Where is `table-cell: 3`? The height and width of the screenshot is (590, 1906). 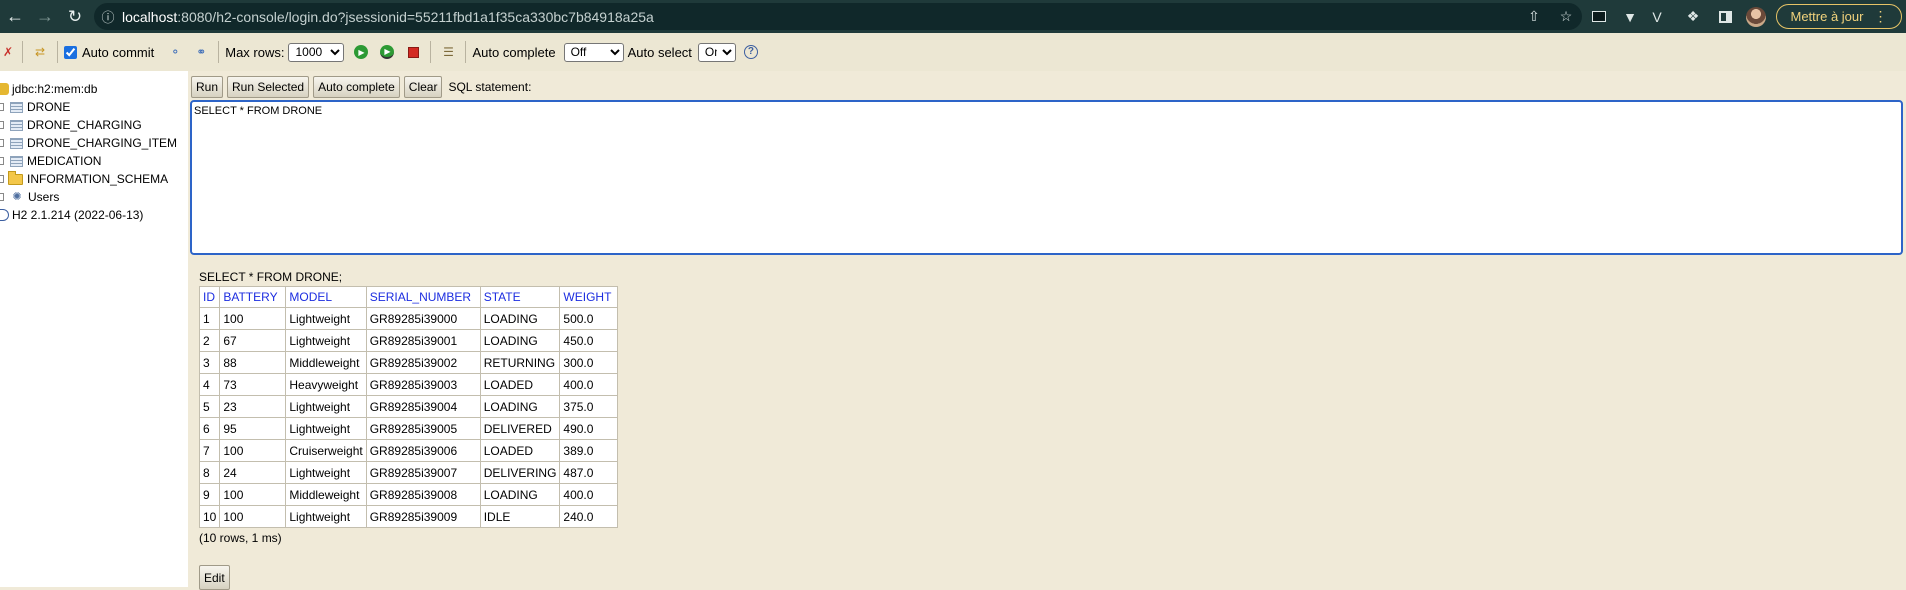
table-cell: 3 is located at coordinates (209, 362).